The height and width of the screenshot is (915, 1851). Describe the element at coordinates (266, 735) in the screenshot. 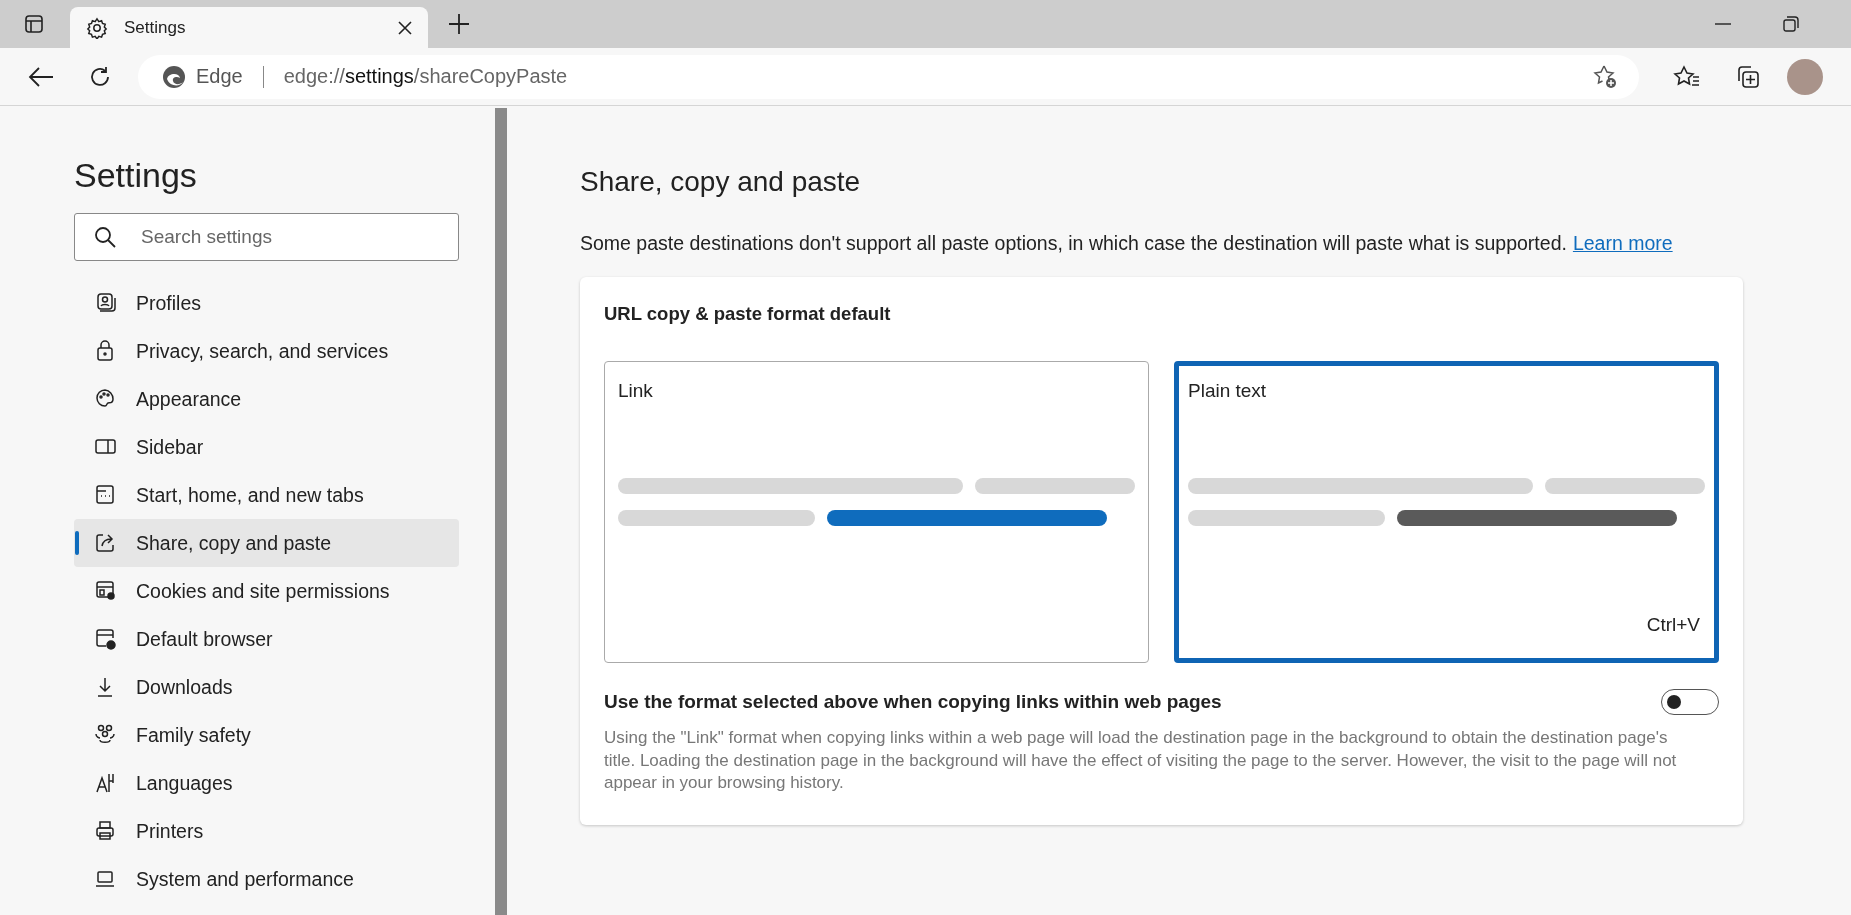

I see `sidebar-item: Family safety` at that location.